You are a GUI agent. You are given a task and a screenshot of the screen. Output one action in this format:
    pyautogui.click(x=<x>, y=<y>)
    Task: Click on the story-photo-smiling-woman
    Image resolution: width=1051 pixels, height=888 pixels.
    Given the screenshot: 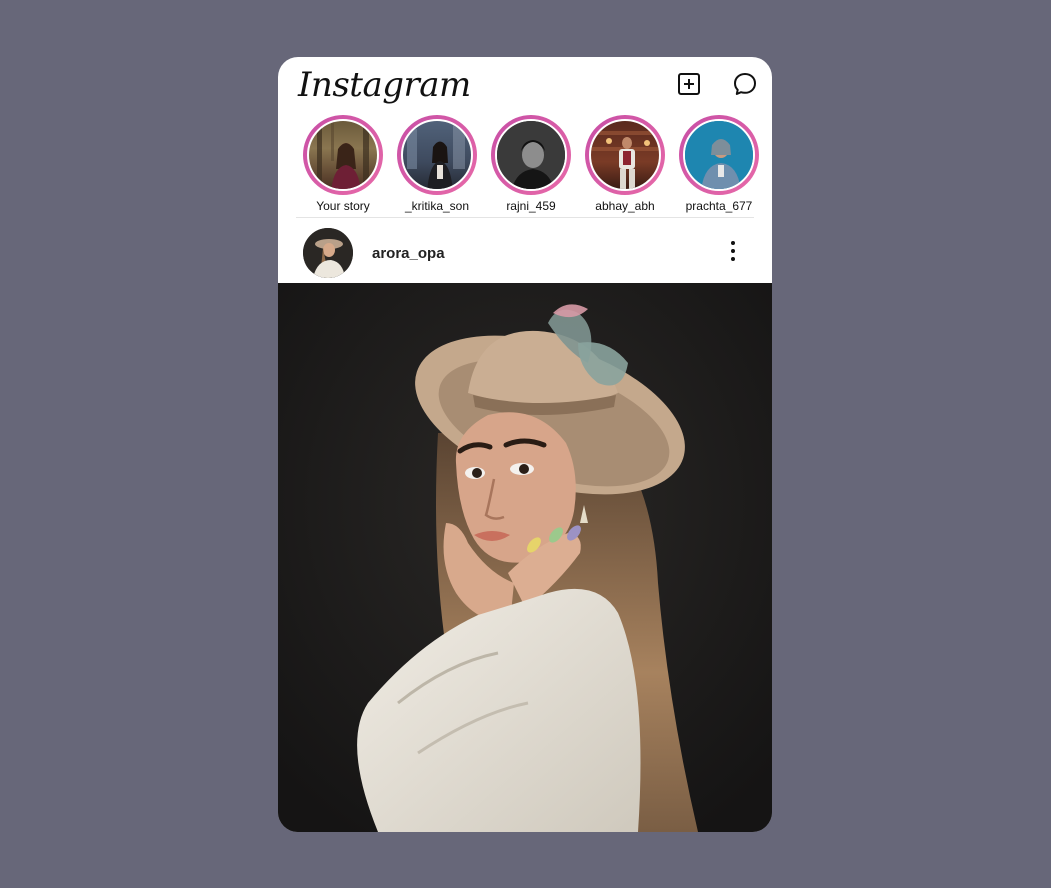 What is the action you would take?
    pyautogui.click(x=719, y=155)
    